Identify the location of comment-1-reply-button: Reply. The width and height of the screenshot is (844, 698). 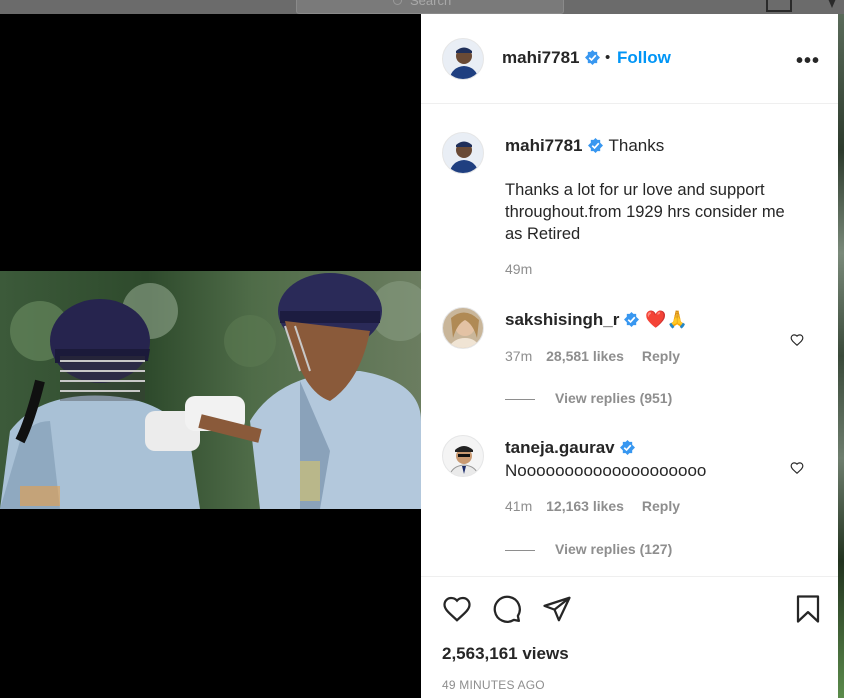
(661, 356).